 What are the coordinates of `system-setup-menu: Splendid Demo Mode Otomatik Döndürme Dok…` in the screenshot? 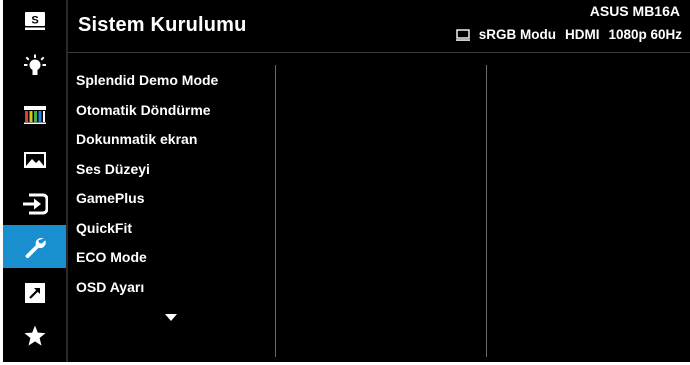 It's located at (147, 184).